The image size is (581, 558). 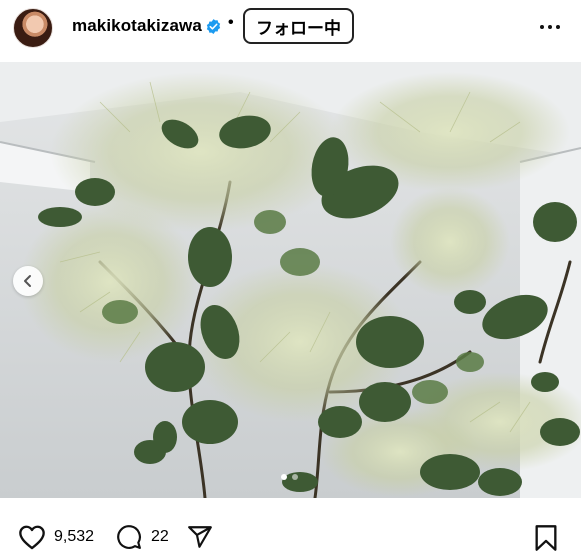 I want to click on avatar, so click(x=33, y=28).